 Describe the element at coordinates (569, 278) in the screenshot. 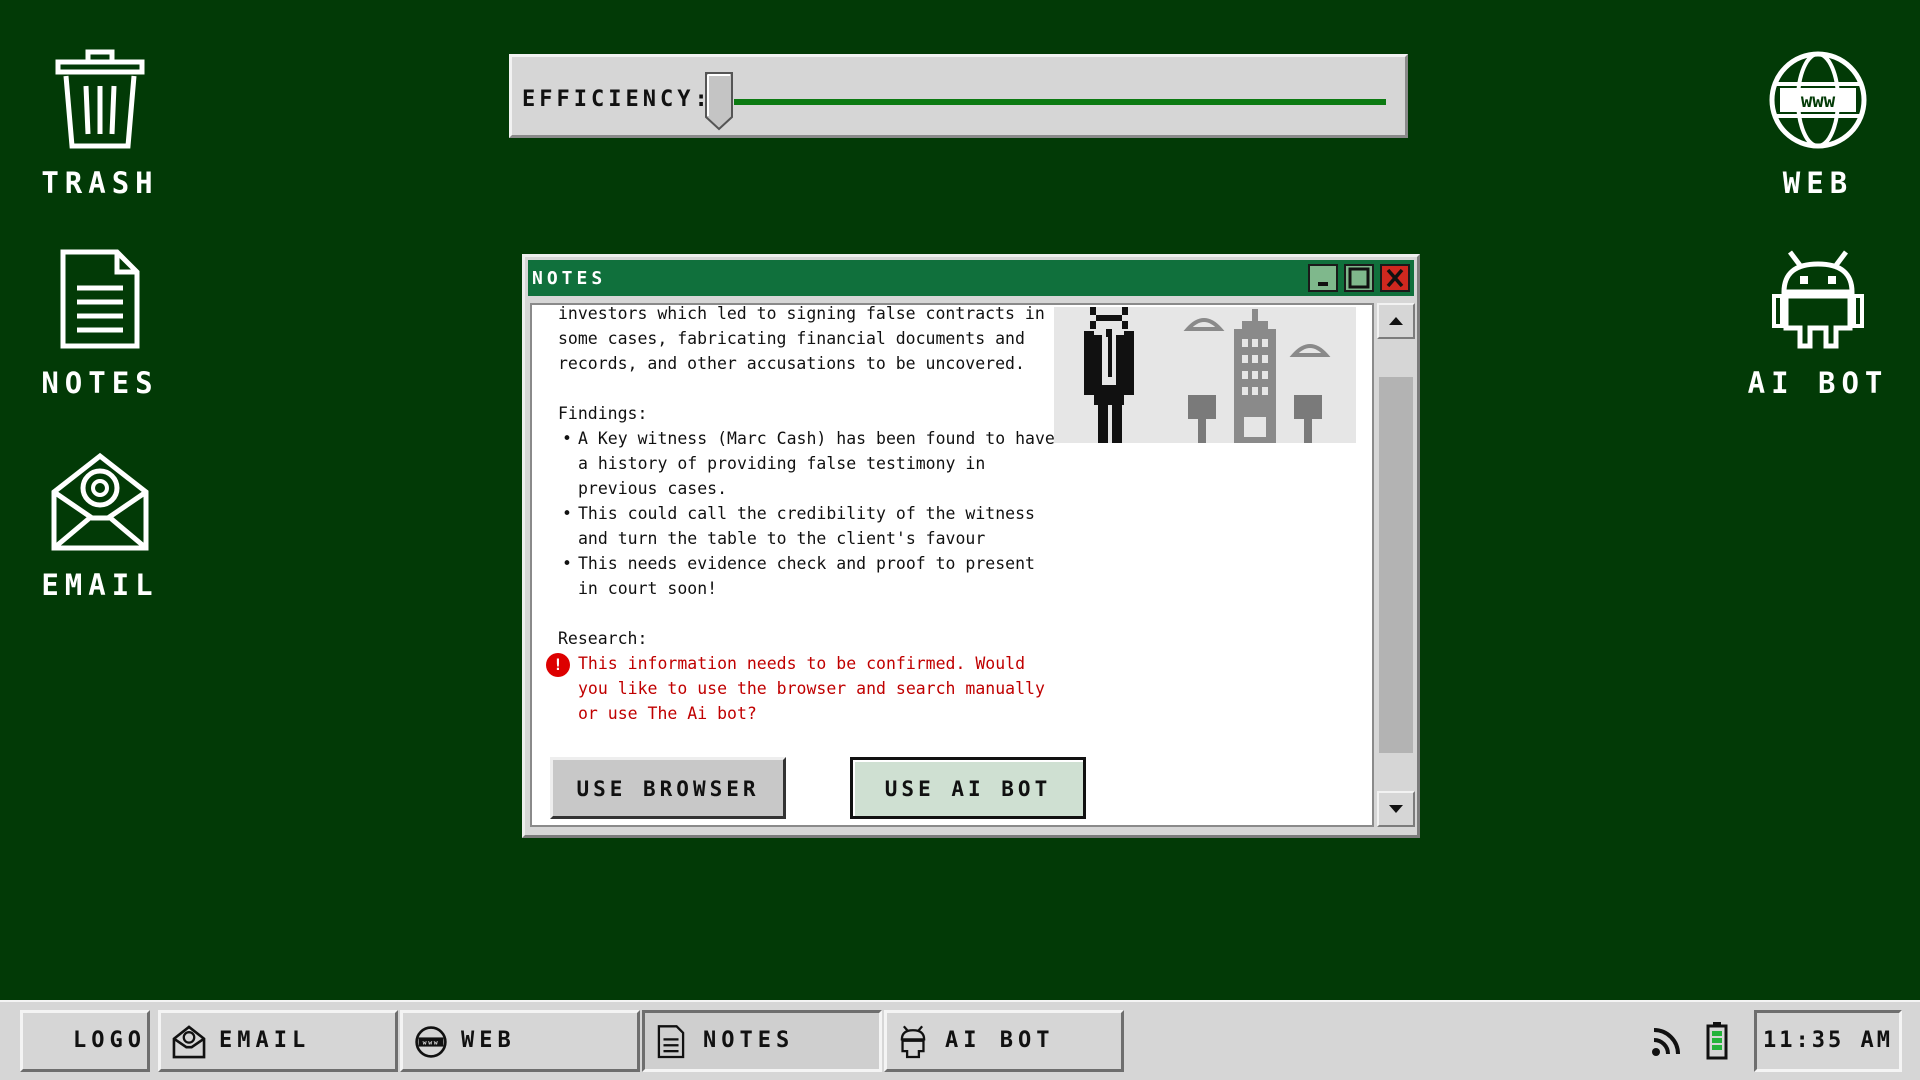

I see `window-title: NOTES` at that location.